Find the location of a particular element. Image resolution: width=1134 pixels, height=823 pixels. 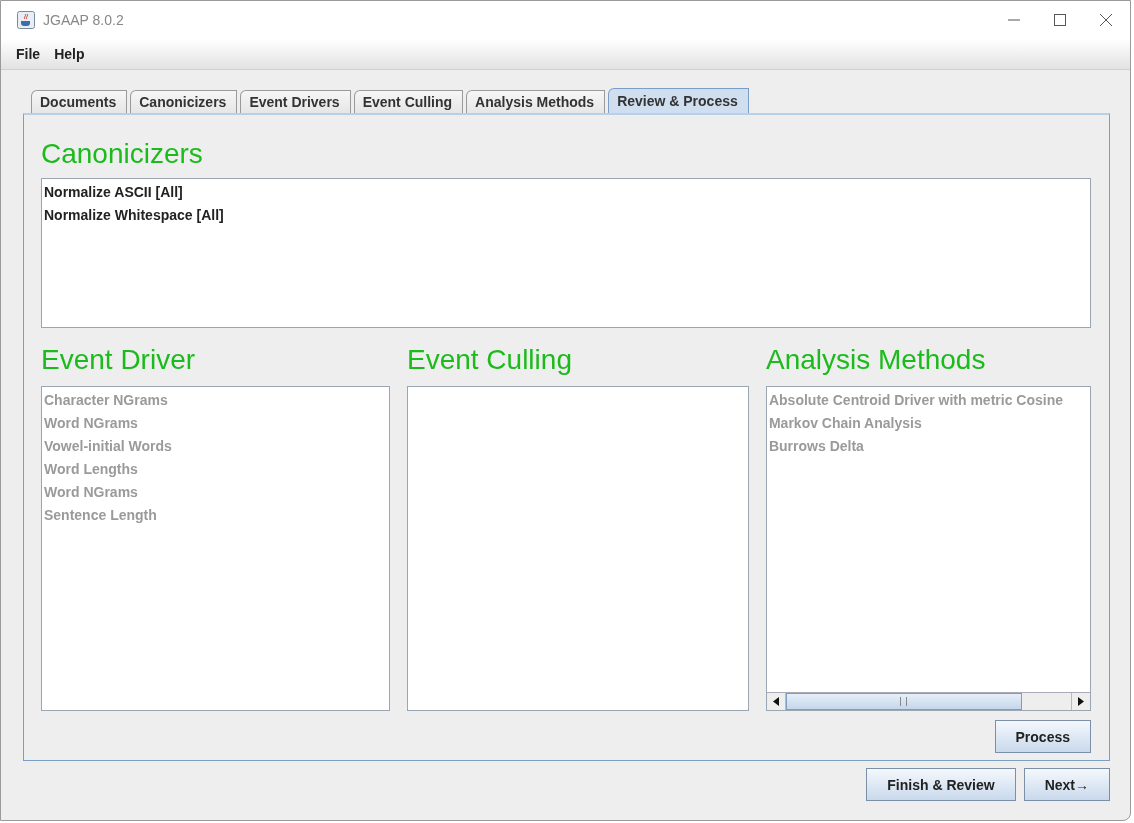

section-heading: Analysis Methods is located at coordinates (876, 360).